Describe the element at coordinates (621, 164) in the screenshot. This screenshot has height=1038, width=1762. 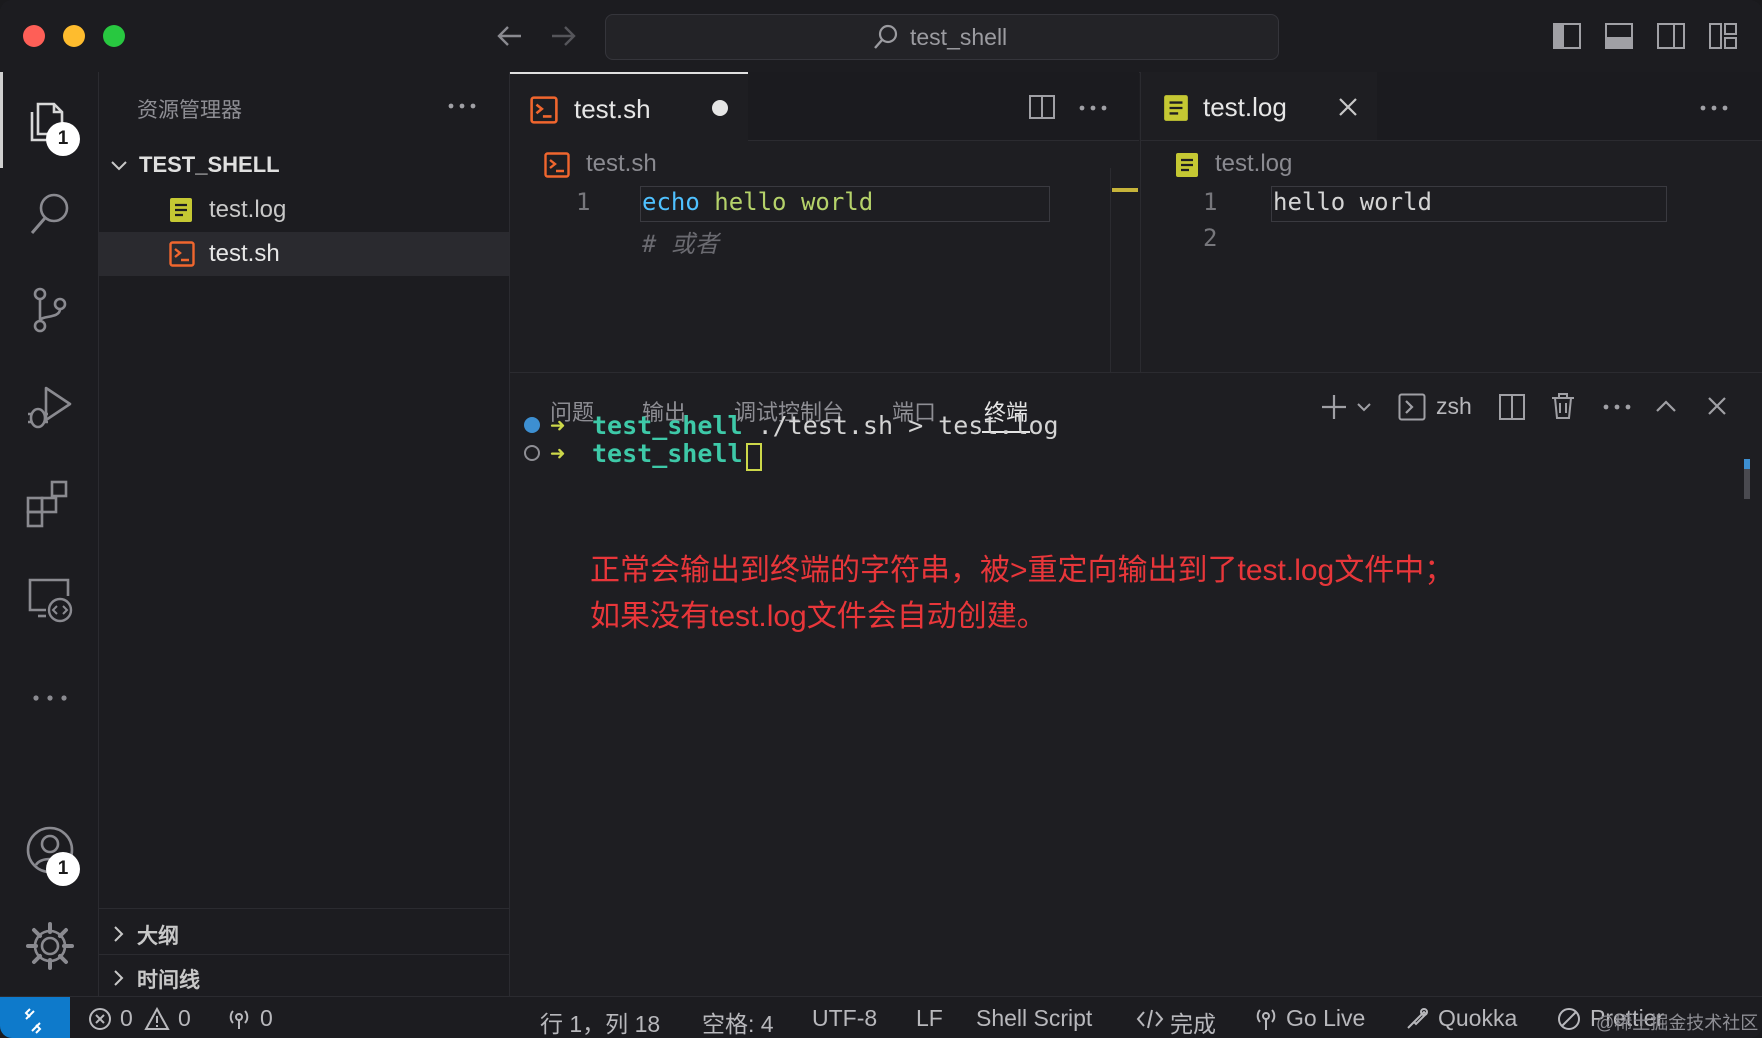
I see `breadcrumb: test.sh` at that location.